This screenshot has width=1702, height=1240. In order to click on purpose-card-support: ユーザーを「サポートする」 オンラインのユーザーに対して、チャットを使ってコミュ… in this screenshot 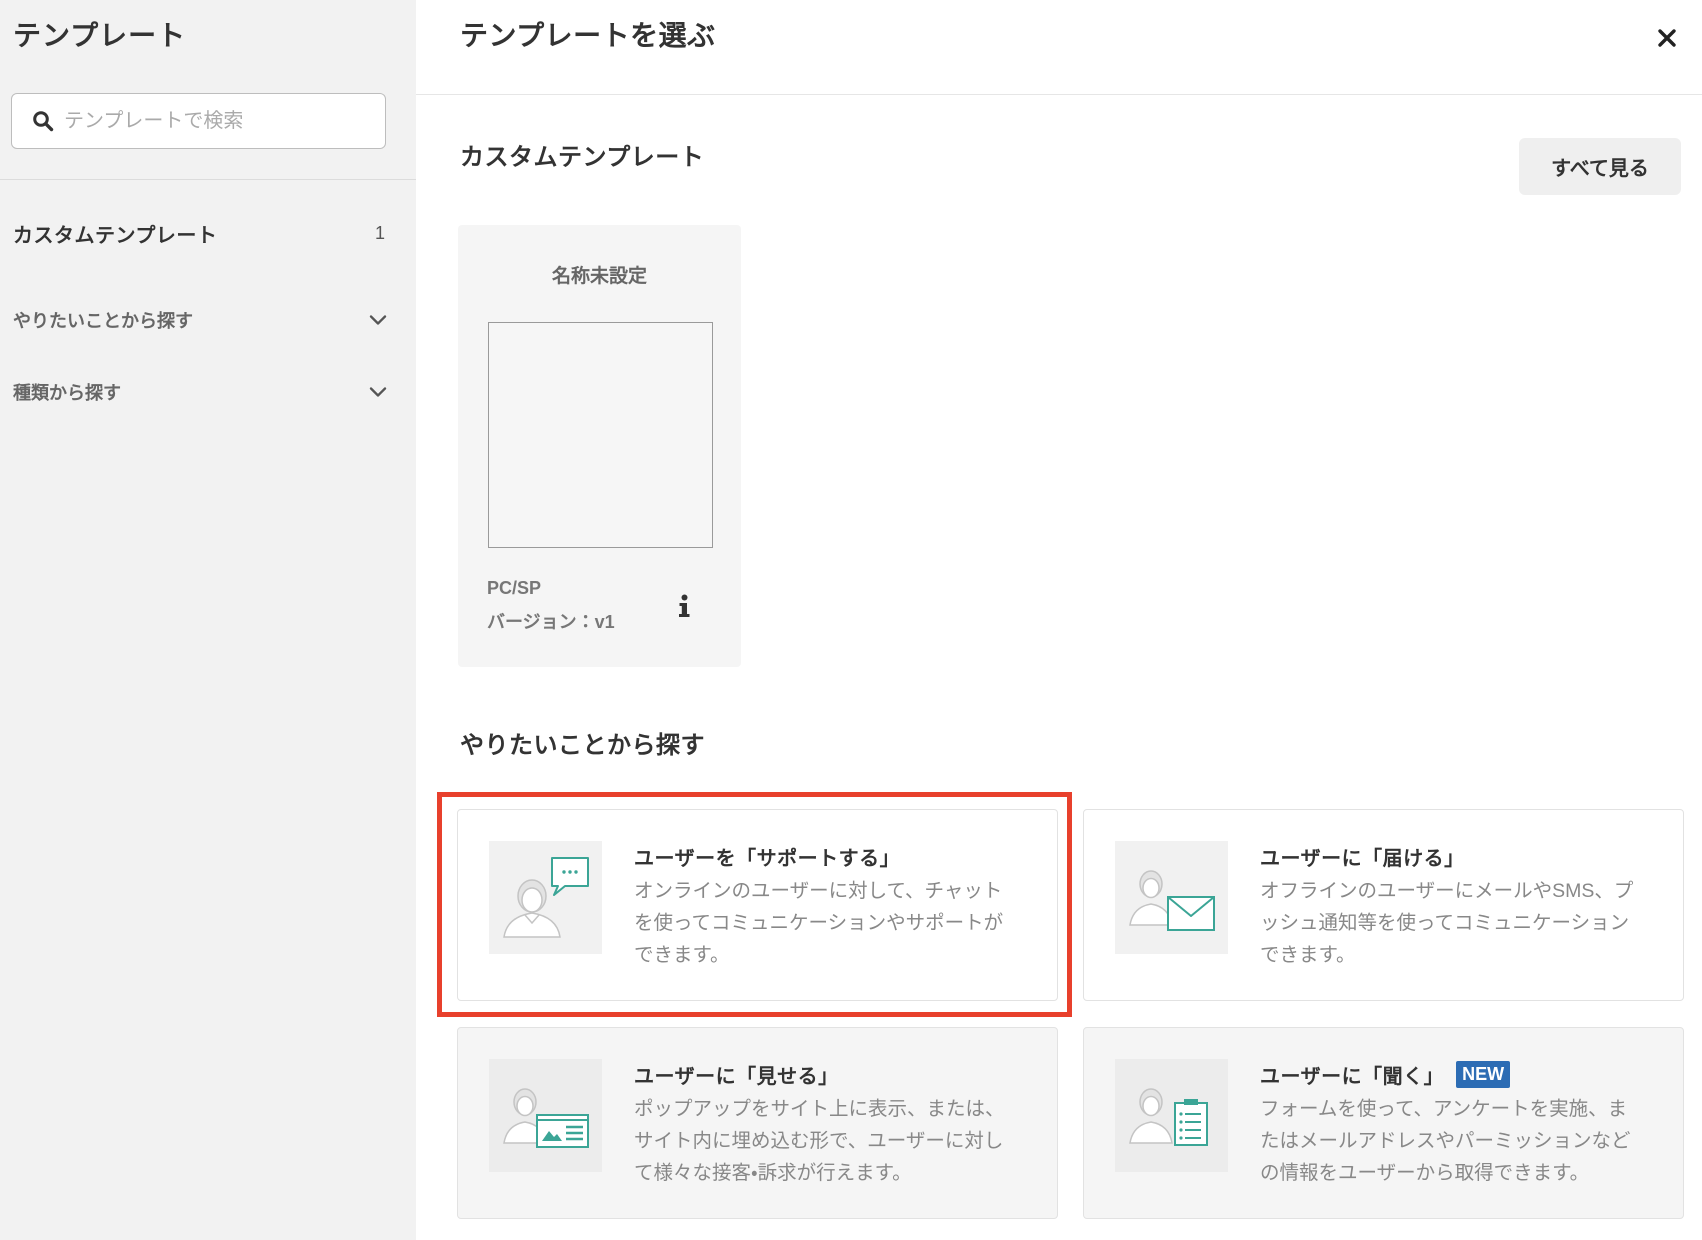, I will do `click(757, 905)`.